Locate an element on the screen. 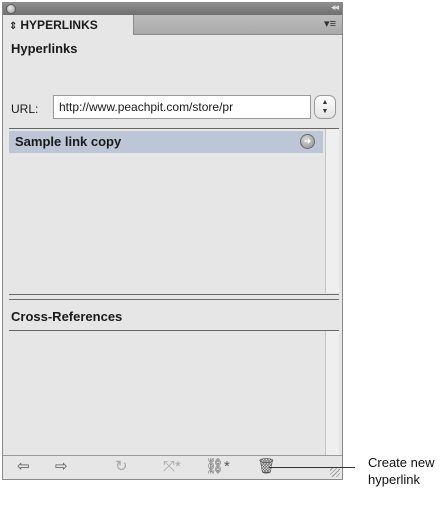  stepper-down-icon: ▼ is located at coordinates (325, 111).